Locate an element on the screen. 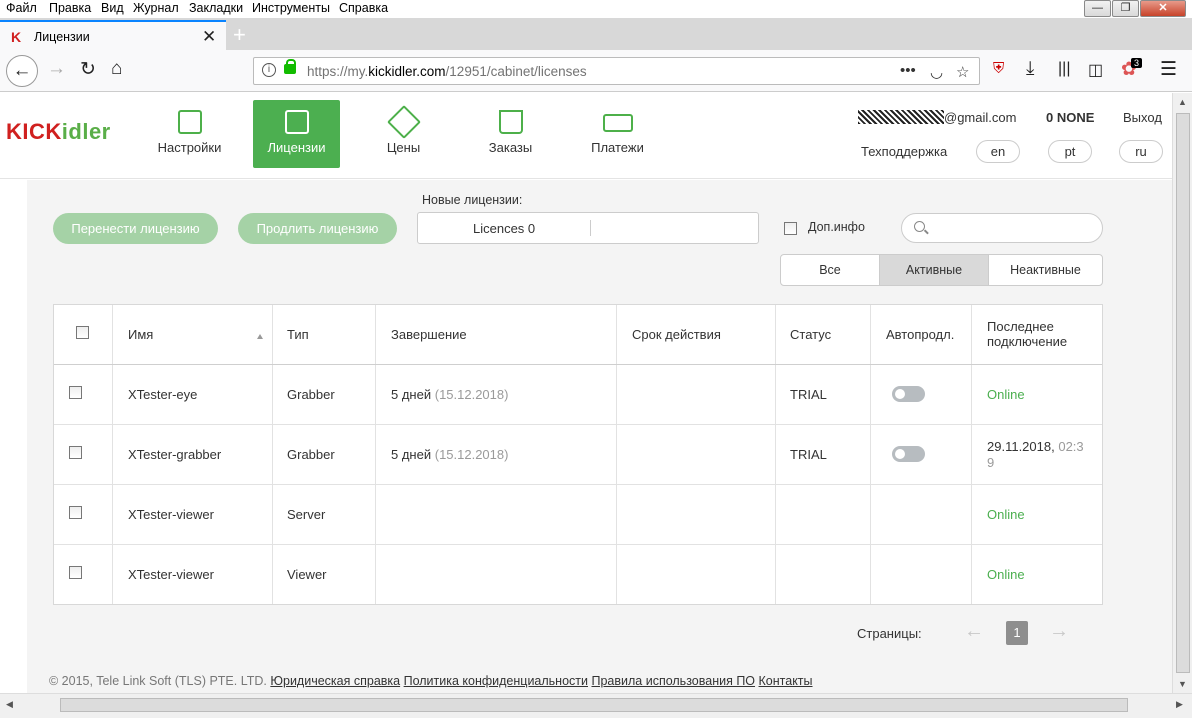 Image resolution: width=1192 pixels, height=718 pixels. library-icon: ||| is located at coordinates (1064, 69).